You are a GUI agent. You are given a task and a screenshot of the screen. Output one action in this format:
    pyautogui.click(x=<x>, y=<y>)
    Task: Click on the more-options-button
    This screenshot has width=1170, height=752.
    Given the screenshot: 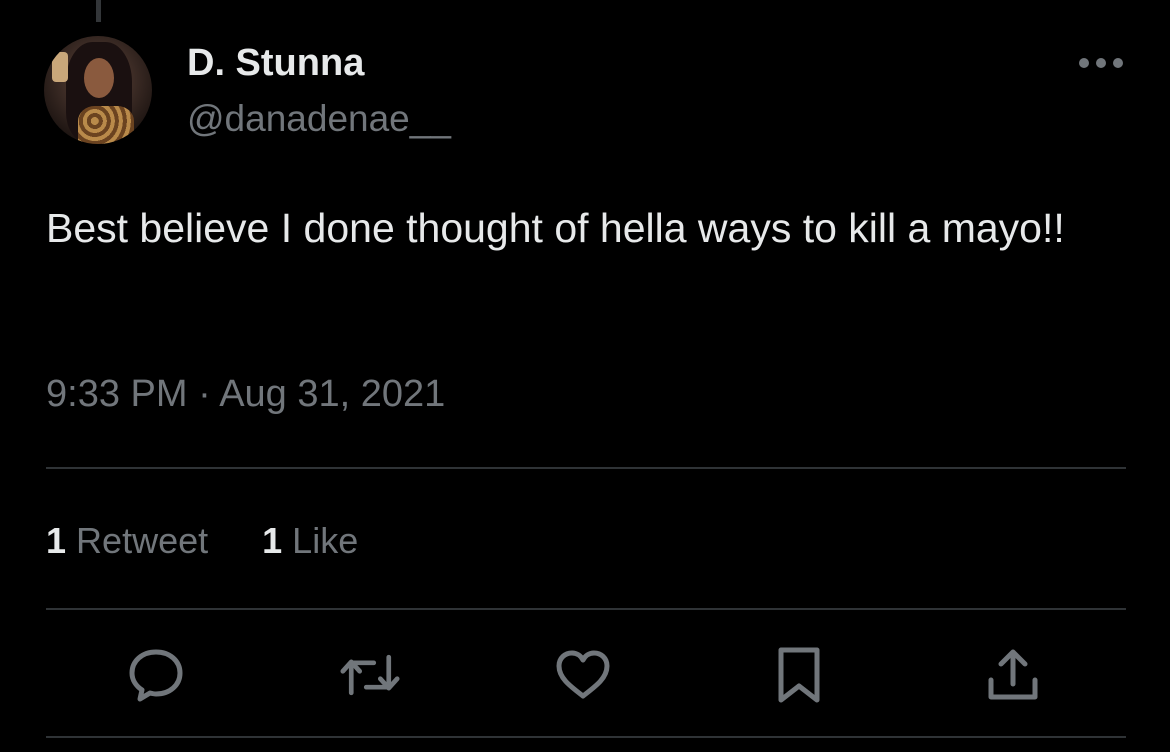 What is the action you would take?
    pyautogui.click(x=1101, y=63)
    